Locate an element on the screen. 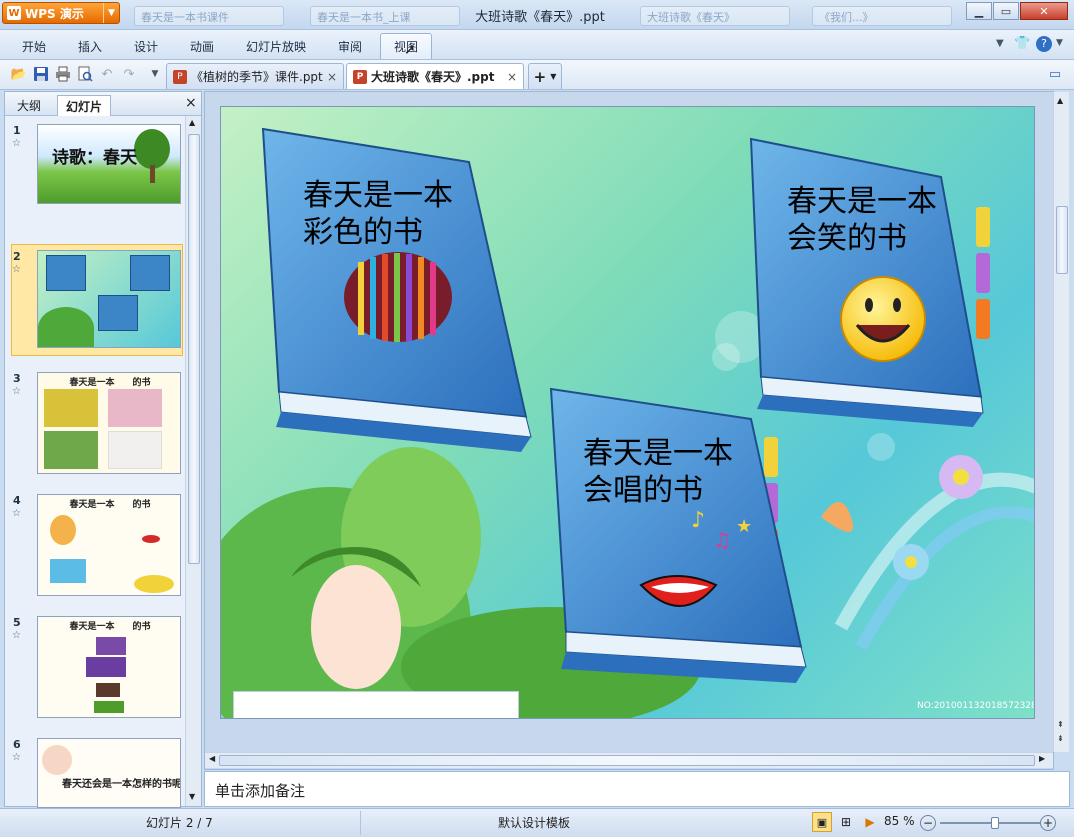 The image size is (1074, 837). scroll-right-icon: ▶ is located at coordinates (1042, 758).